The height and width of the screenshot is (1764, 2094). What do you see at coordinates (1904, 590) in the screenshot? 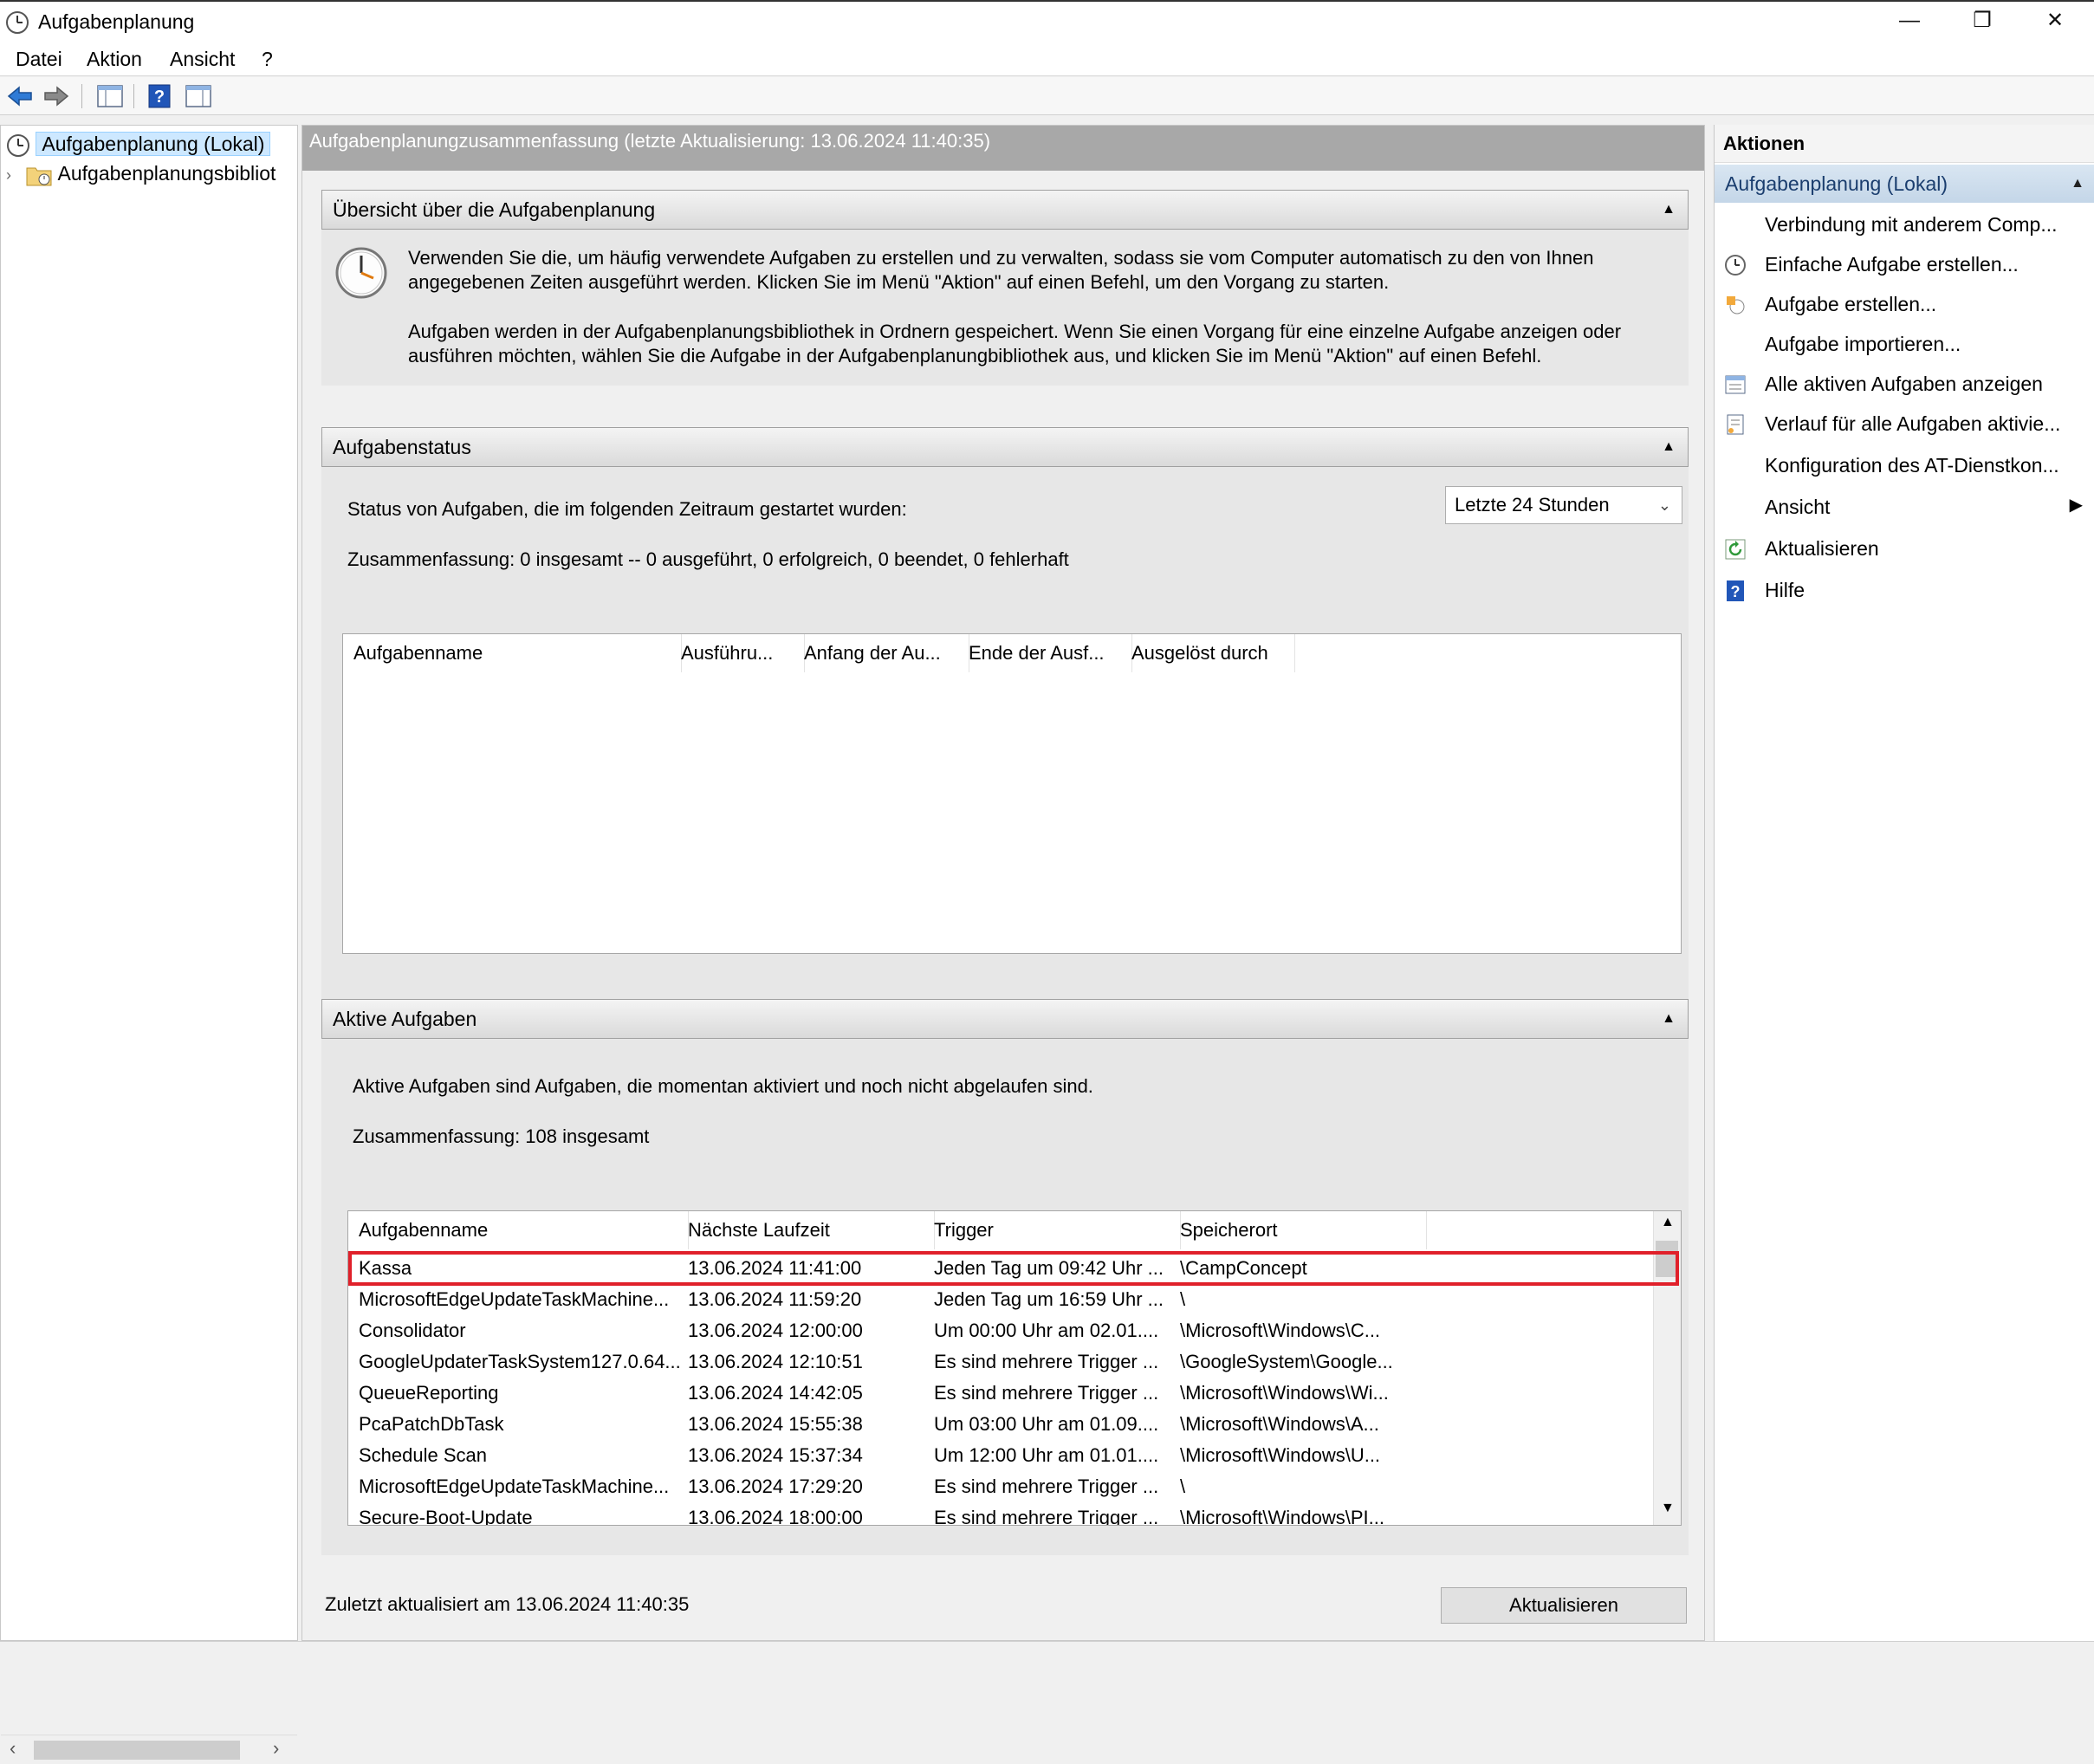
I see `action-item: ? Hilfe` at bounding box center [1904, 590].